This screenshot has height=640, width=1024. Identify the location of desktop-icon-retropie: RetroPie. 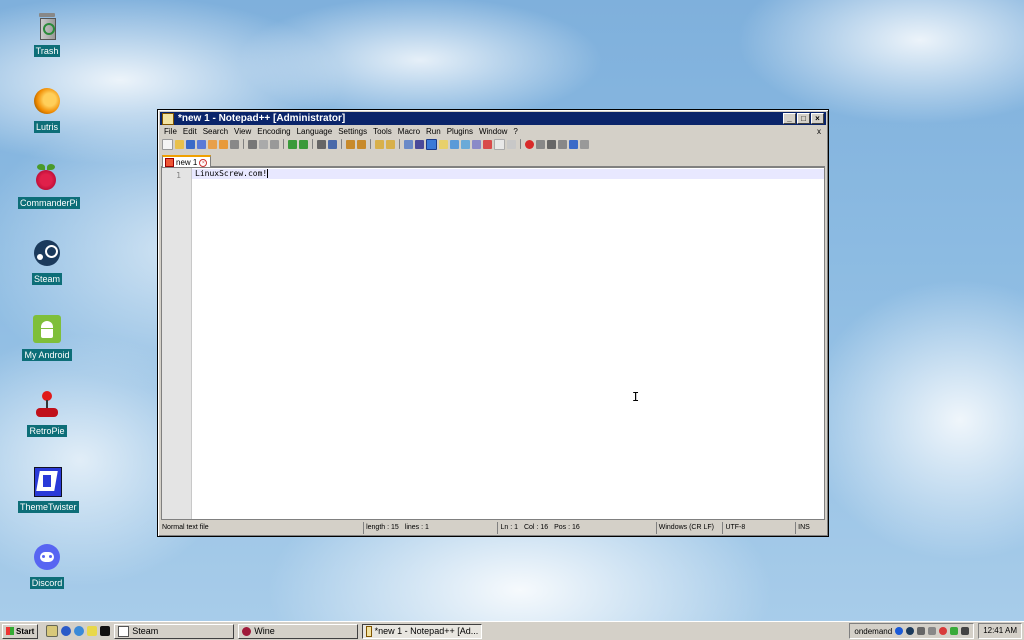
(47, 413).